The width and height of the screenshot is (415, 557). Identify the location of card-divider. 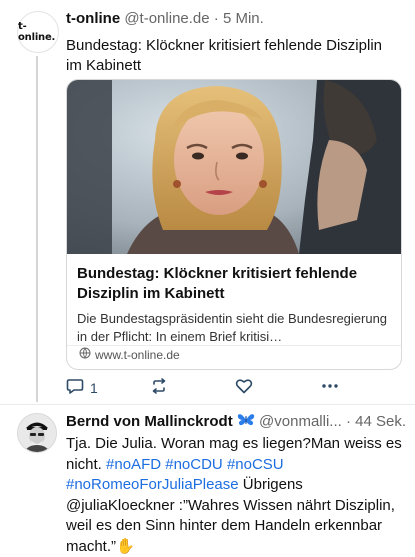
(234, 345).